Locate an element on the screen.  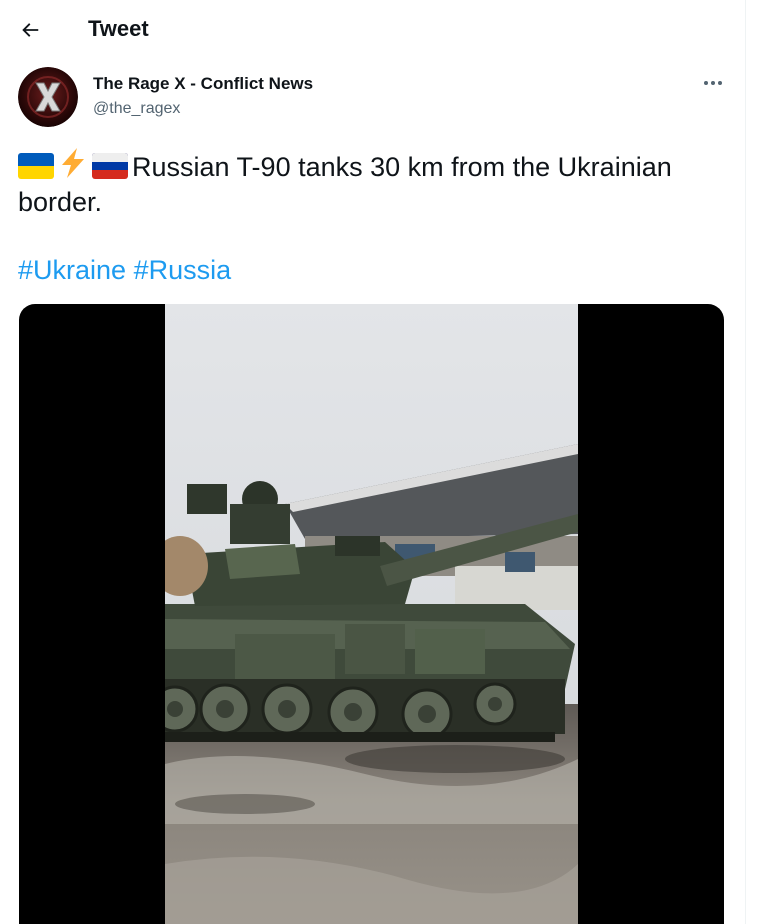
ukraine-flag-icon is located at coordinates (36, 166).